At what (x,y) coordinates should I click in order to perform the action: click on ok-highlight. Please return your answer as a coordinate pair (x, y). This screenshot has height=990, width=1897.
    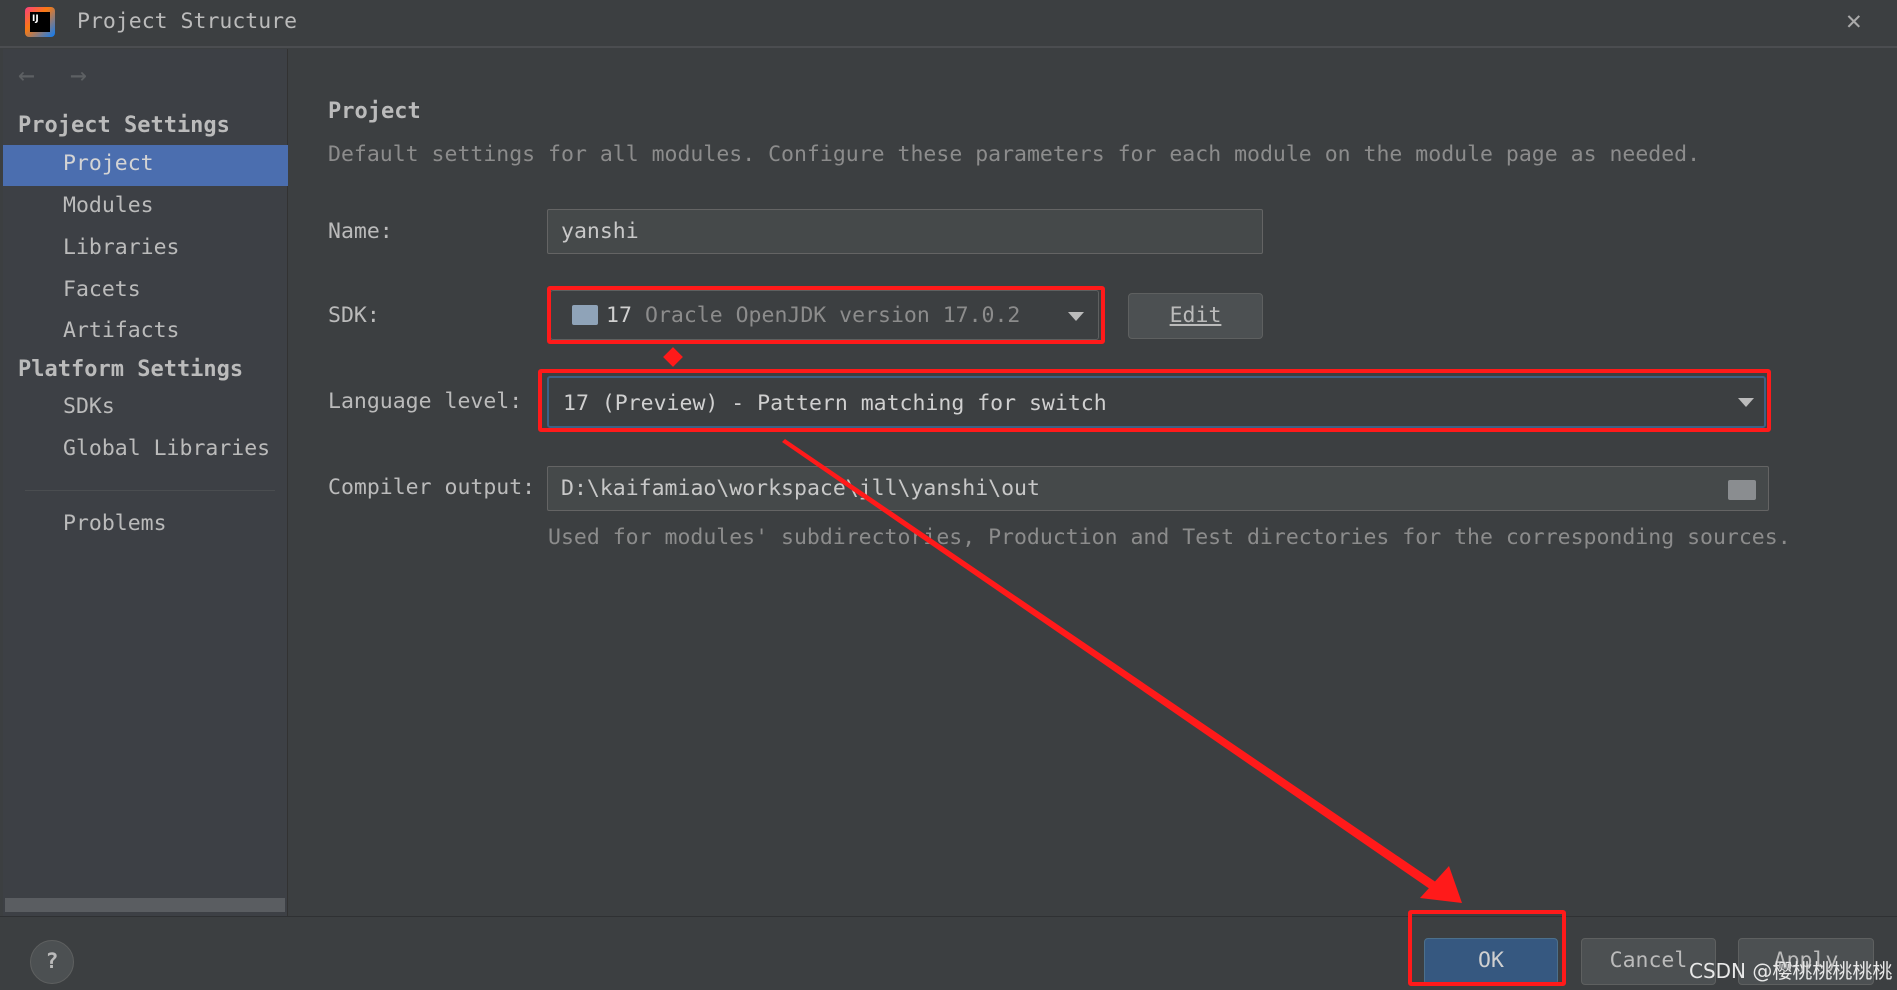
    Looking at the image, I should click on (1487, 948).